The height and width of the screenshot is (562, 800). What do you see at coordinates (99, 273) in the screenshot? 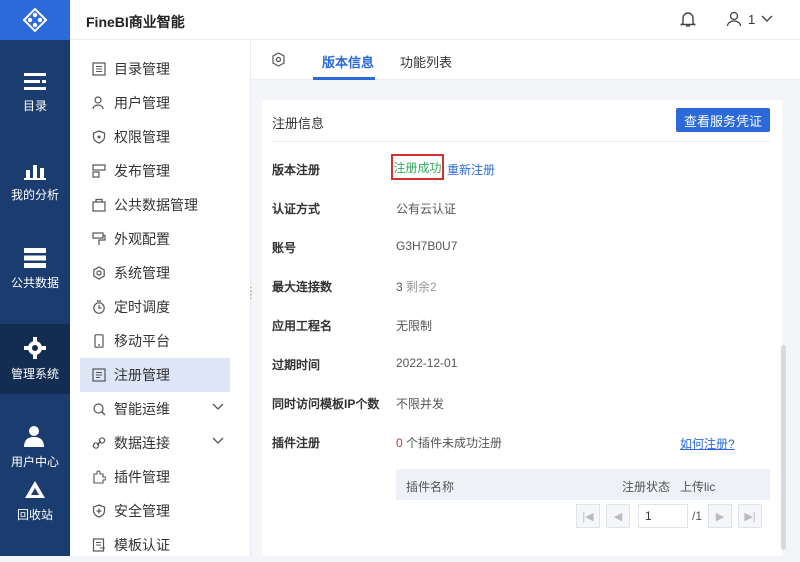
I see `gear-icon` at bounding box center [99, 273].